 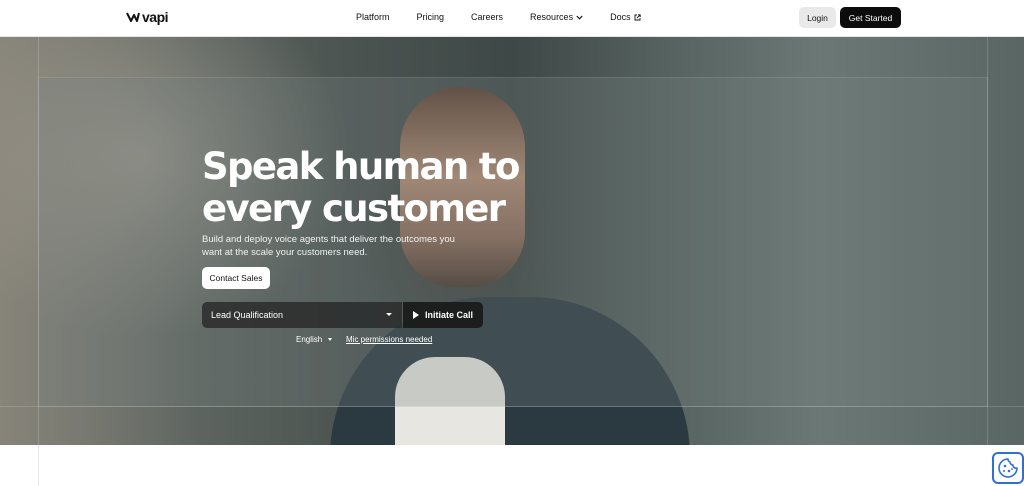 I want to click on nav-link-label: Careers, so click(x=487, y=17).